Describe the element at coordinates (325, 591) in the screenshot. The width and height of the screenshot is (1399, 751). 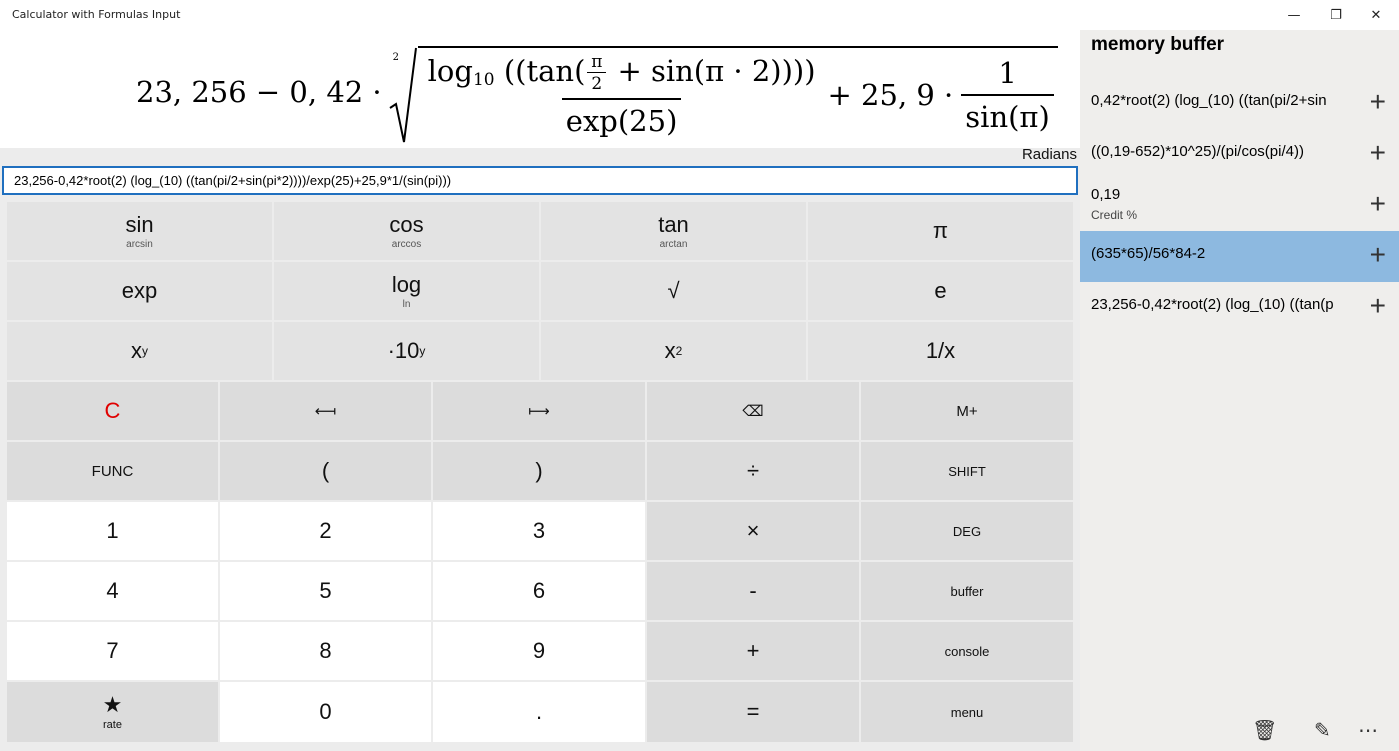
I see `digit-5-button: 5` at that location.